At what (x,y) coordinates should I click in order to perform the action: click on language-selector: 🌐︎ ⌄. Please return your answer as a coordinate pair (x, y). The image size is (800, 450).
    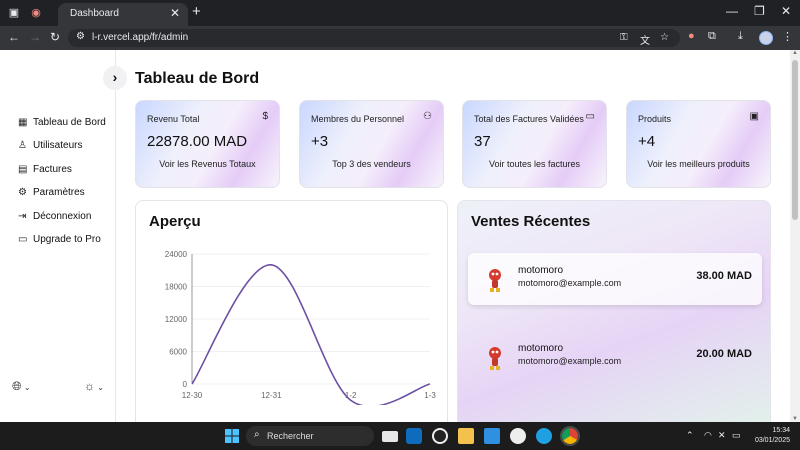
    Looking at the image, I should click on (21, 386).